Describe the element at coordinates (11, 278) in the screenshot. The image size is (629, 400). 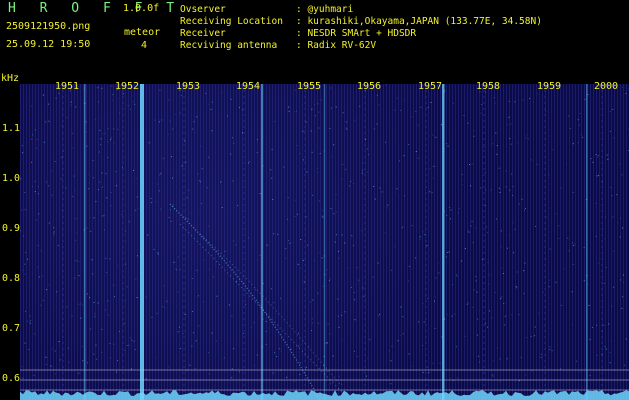
I see `y-tick-label: 0.8` at that location.